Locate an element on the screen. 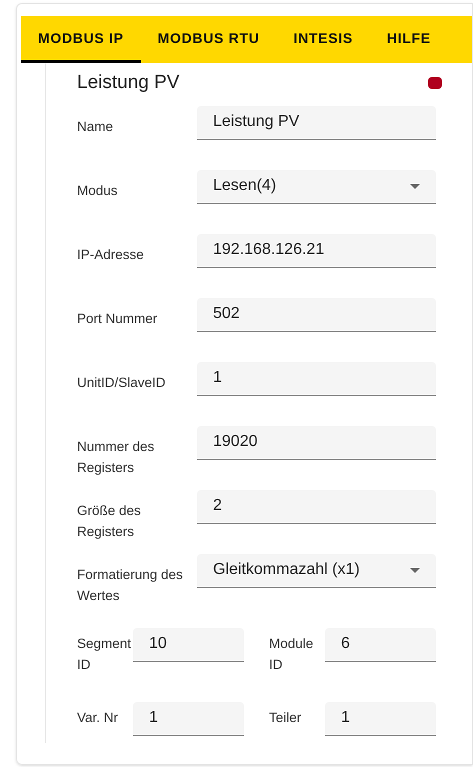 The height and width of the screenshot is (767, 473). field-label: Größe des Registers is located at coordinates (109, 521).